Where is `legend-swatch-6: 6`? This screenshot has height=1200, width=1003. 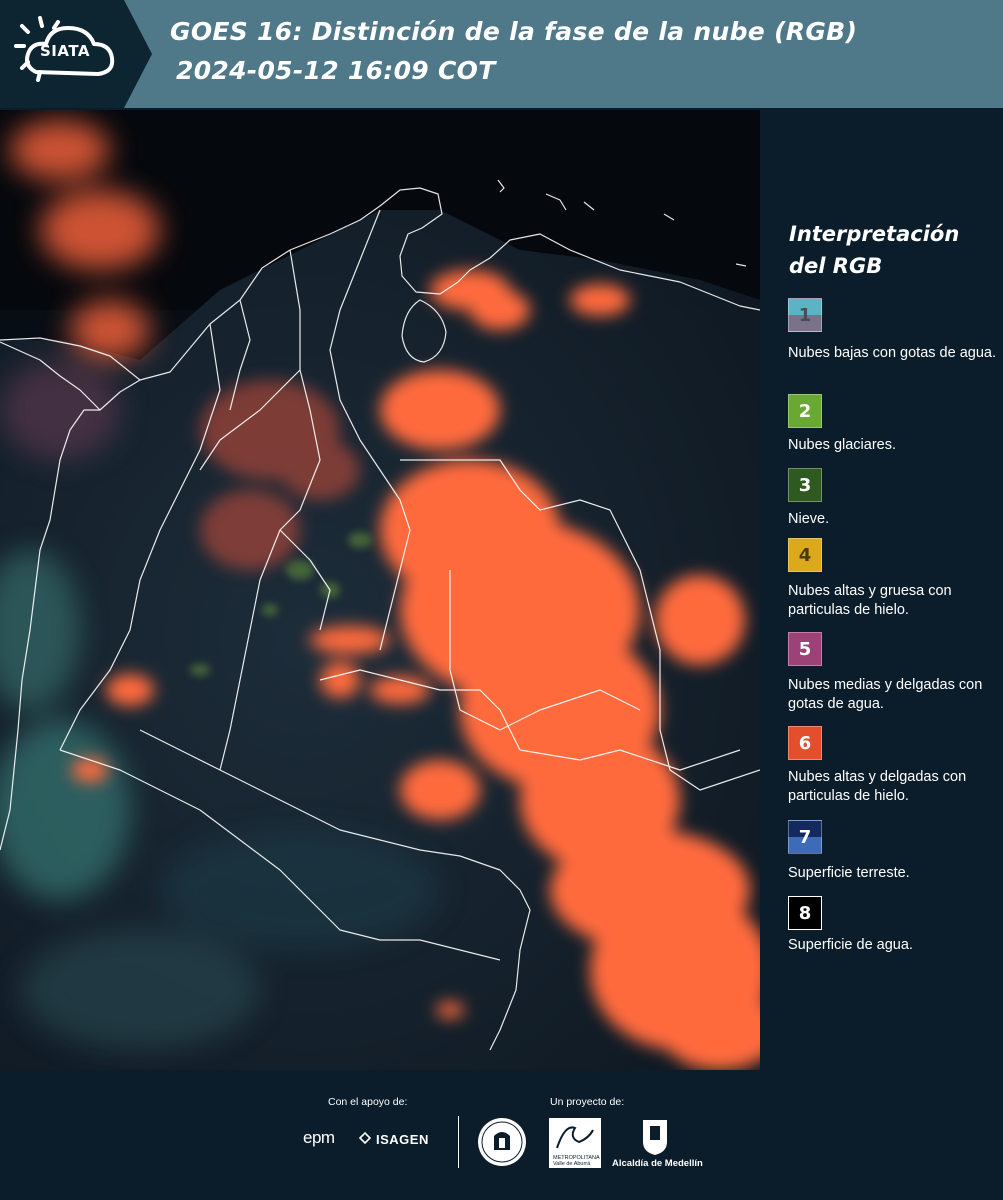 legend-swatch-6: 6 is located at coordinates (805, 743).